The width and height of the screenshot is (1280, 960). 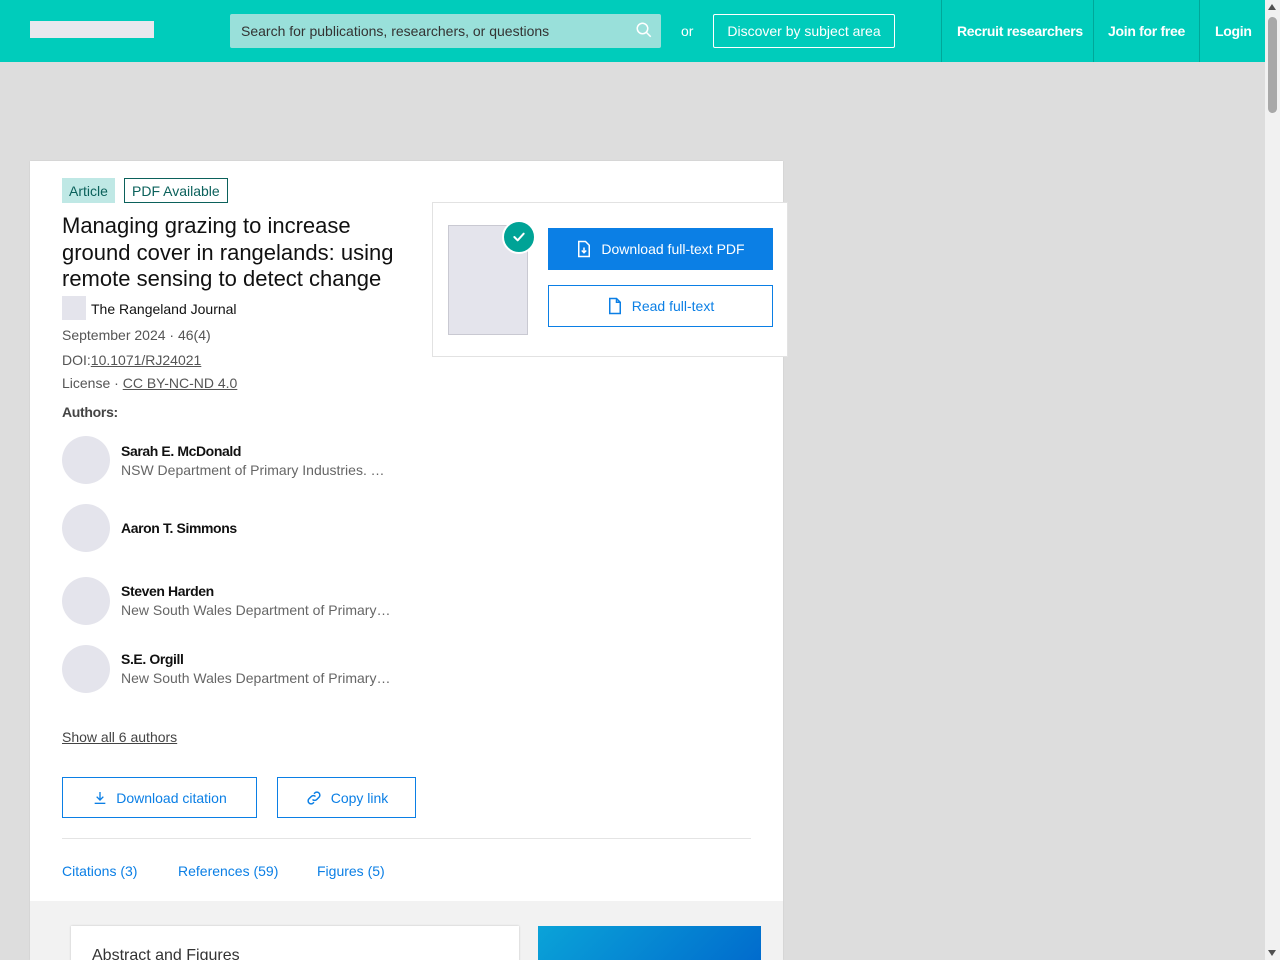 What do you see at coordinates (90, 412) in the screenshot?
I see `authors-label: Authors:` at bounding box center [90, 412].